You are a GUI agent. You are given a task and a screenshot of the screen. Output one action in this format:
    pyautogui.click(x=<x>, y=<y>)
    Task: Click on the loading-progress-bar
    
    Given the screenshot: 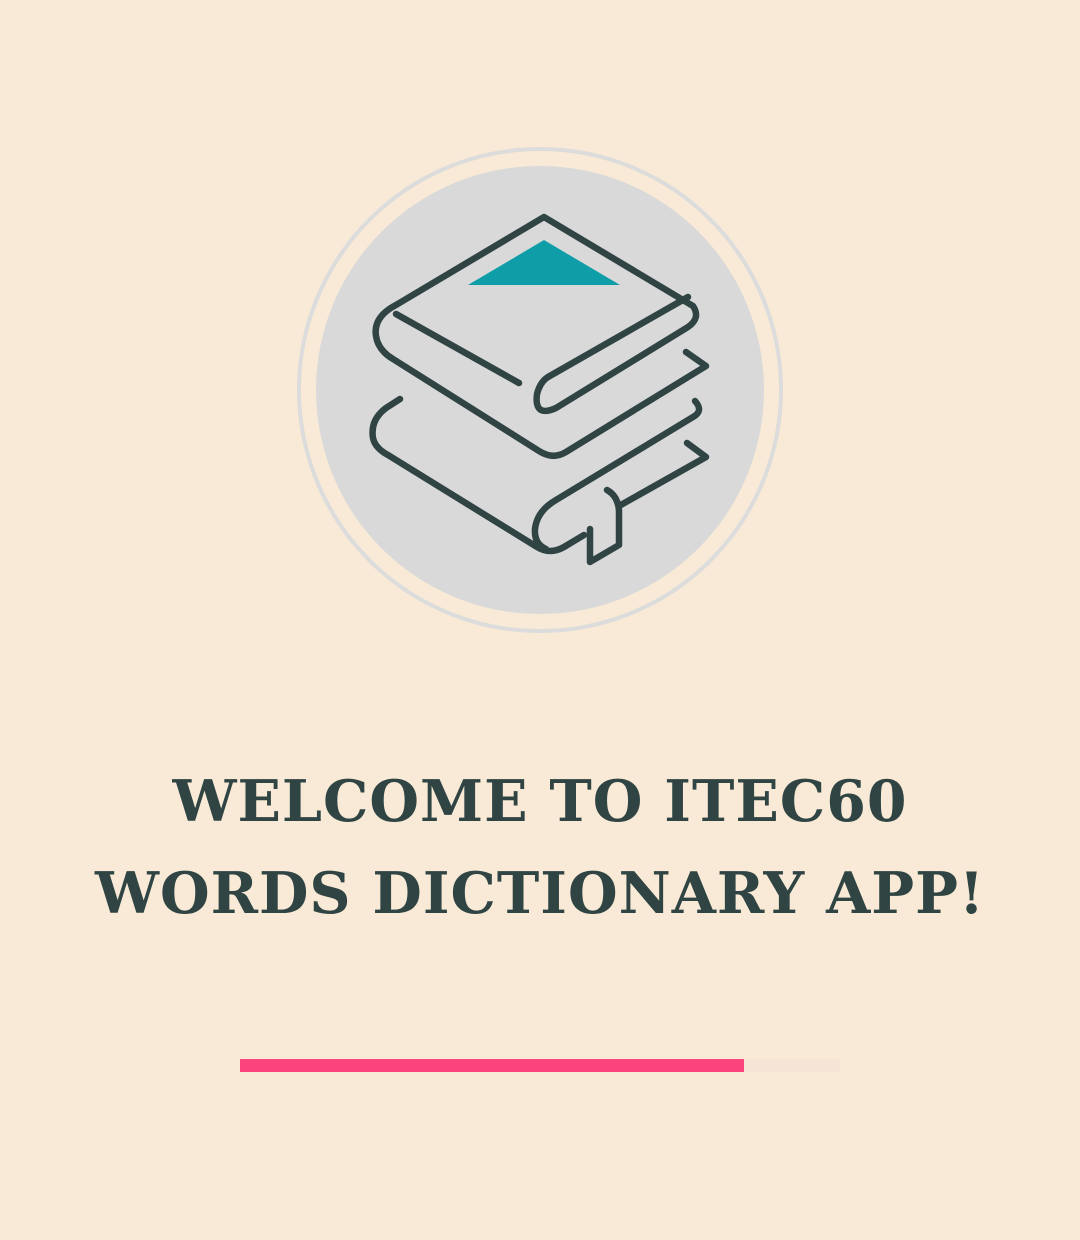 What is the action you would take?
    pyautogui.click(x=540, y=1065)
    